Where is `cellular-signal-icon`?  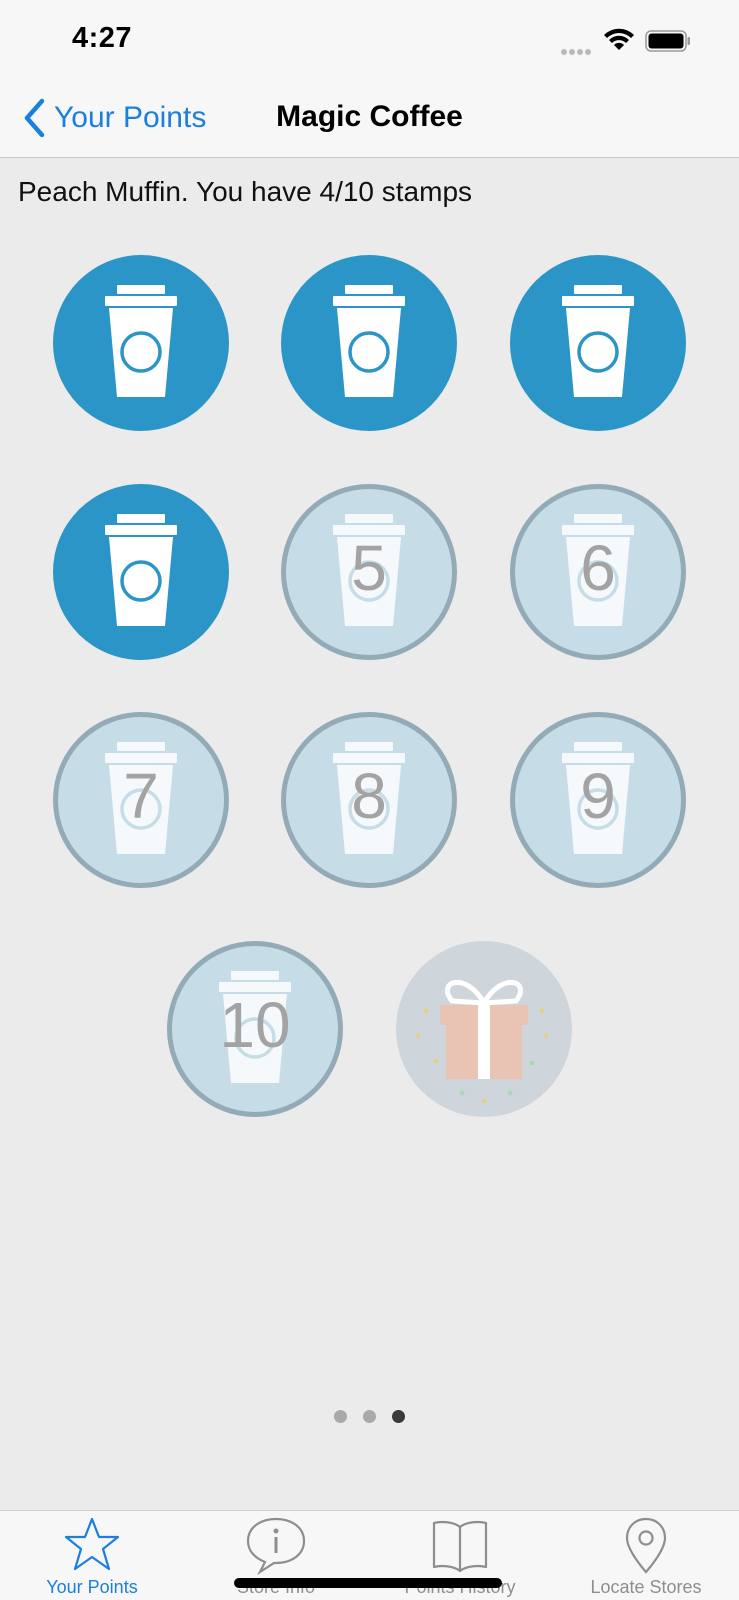
cellular-signal-icon is located at coordinates (577, 51).